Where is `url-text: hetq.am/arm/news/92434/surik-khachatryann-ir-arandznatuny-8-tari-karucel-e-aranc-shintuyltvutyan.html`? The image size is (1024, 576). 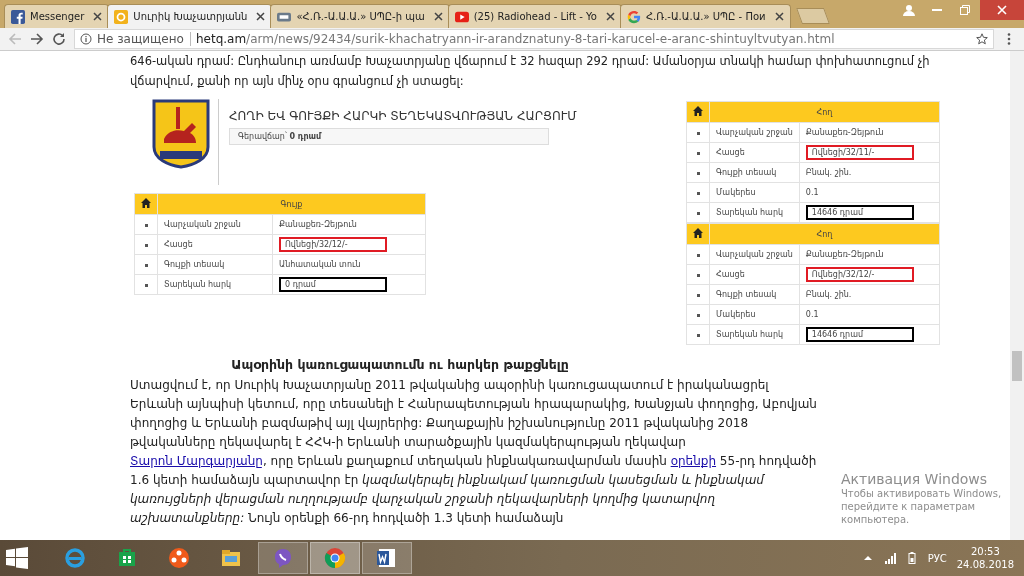
url-text: hetq.am/arm/news/92434/surik-khachatryann-ir-arandznatuny-8-tari-karucel-e-aranc-shintuyltvutyan.html is located at coordinates (515, 39).